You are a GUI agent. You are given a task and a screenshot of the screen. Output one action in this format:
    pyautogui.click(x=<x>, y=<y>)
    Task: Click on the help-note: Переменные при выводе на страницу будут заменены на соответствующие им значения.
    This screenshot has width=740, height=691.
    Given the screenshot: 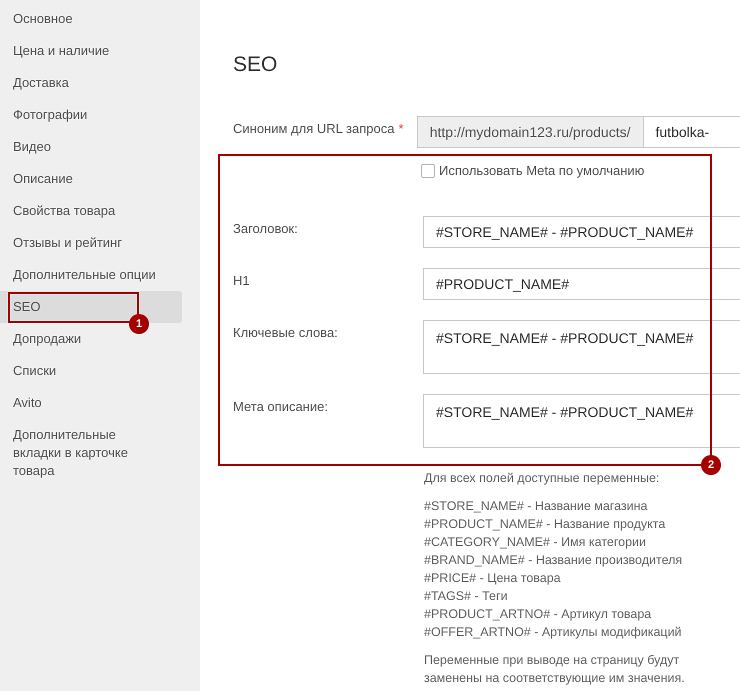 What is the action you would take?
    pyautogui.click(x=555, y=669)
    